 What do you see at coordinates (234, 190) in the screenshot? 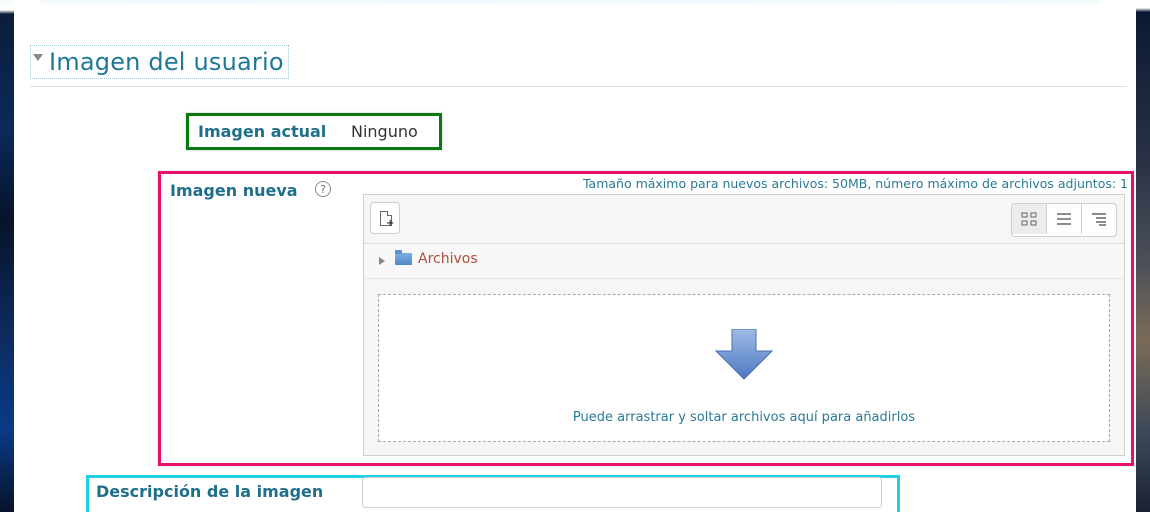
I see `new-image-label: Imagen nueva` at bounding box center [234, 190].